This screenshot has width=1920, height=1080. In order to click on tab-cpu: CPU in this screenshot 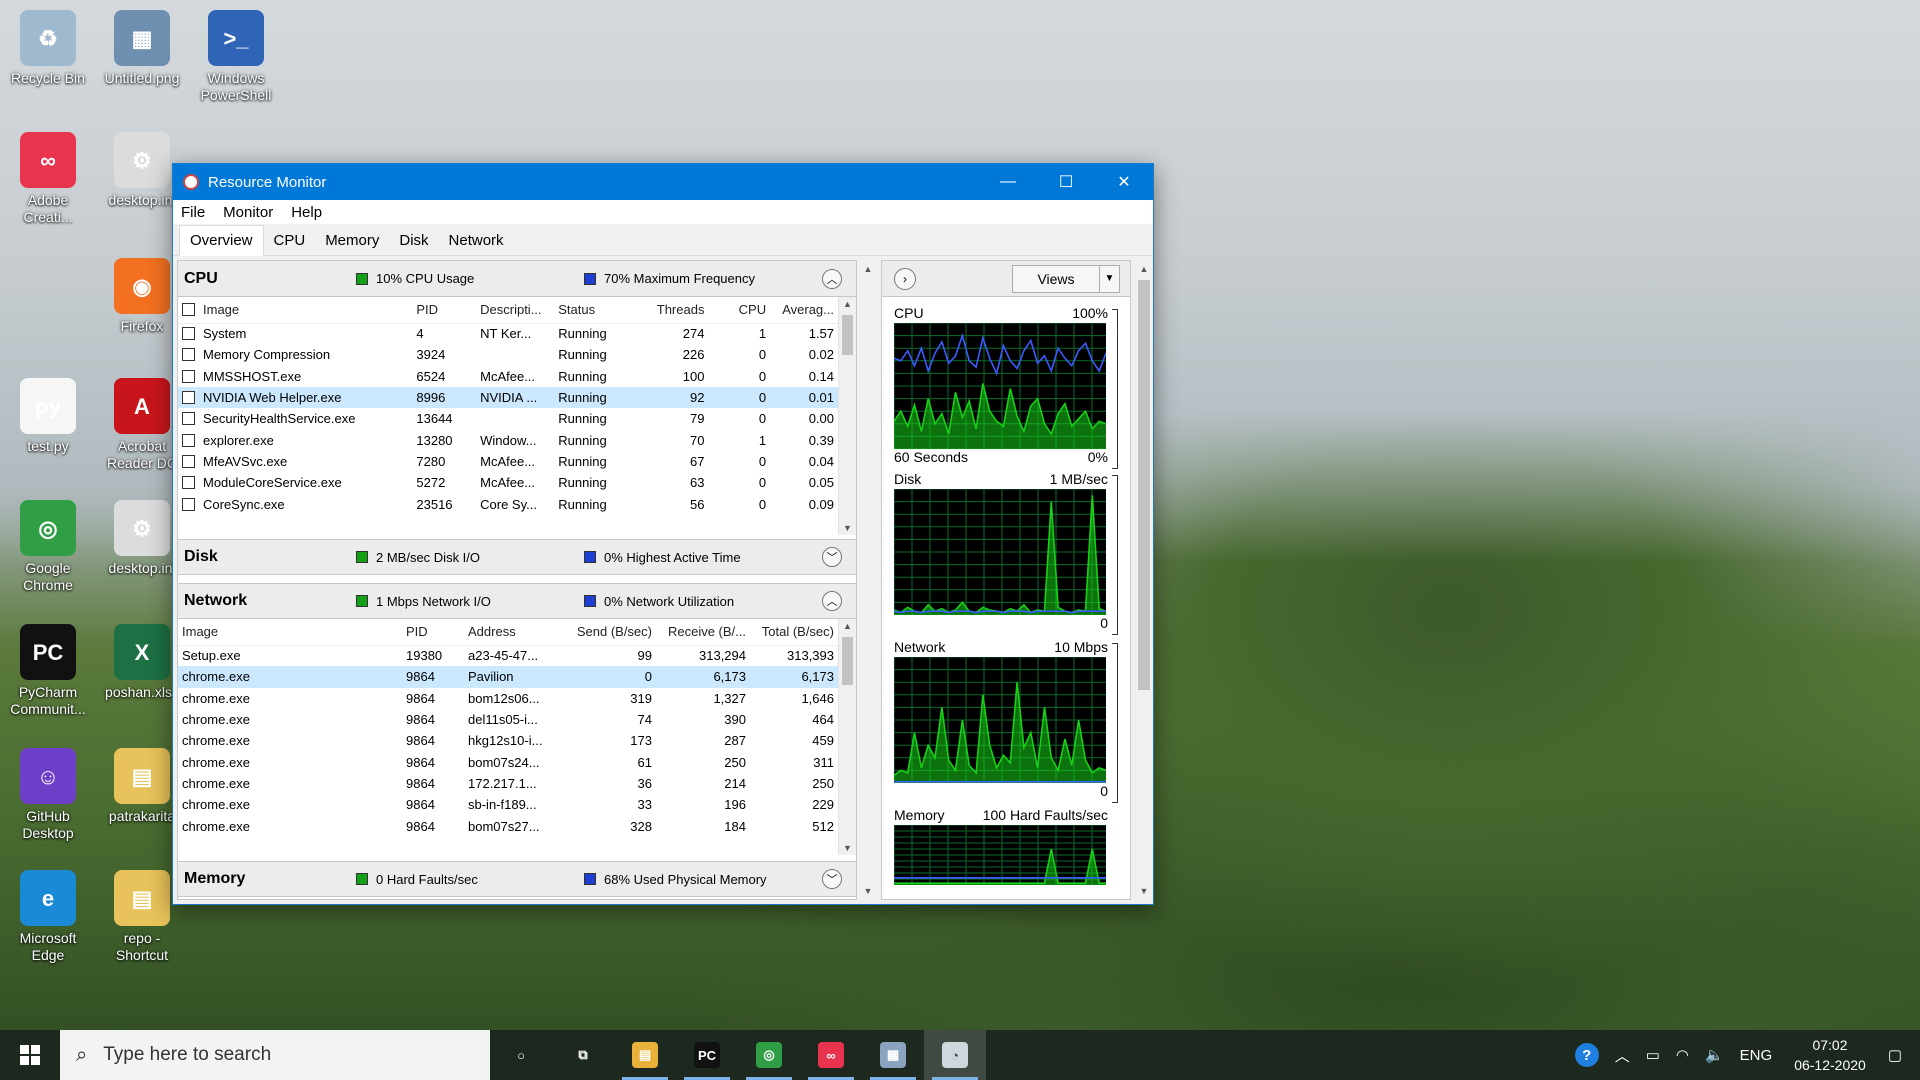, I will do `click(290, 240)`.